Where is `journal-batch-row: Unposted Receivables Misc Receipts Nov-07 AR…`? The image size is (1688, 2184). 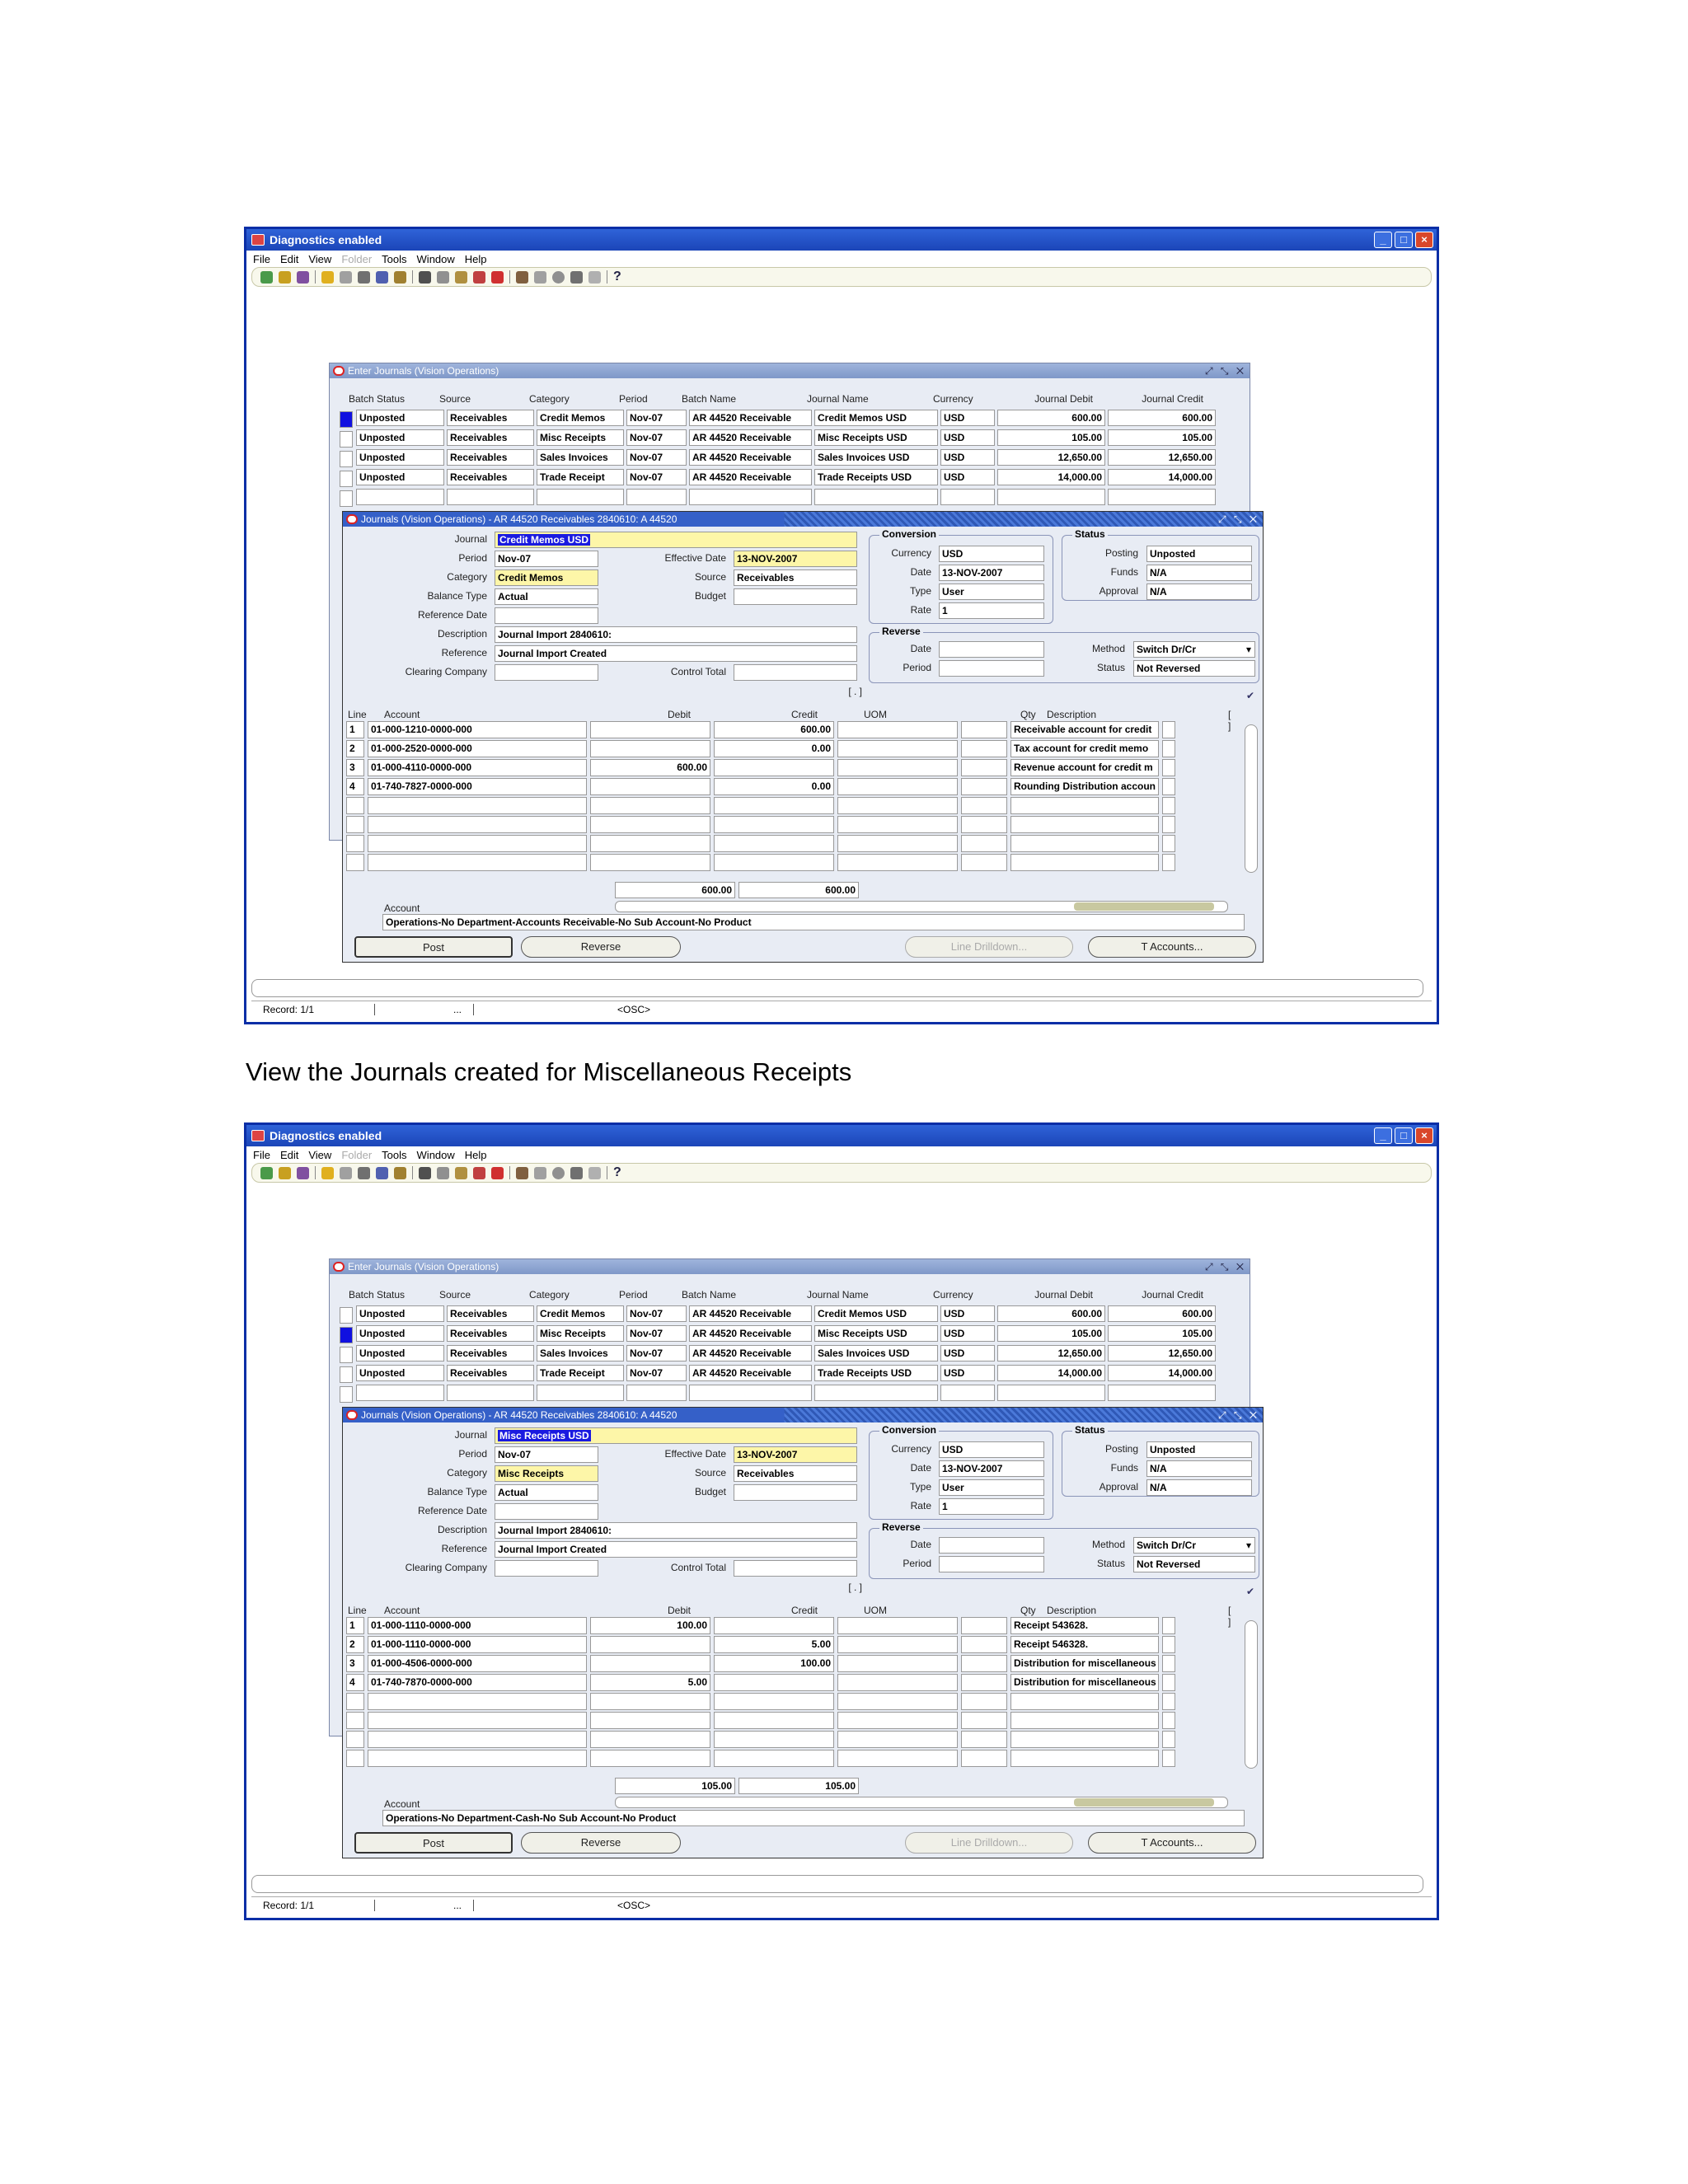 journal-batch-row: Unposted Receivables Misc Receipts Nov-07 AR… is located at coordinates (795, 1334).